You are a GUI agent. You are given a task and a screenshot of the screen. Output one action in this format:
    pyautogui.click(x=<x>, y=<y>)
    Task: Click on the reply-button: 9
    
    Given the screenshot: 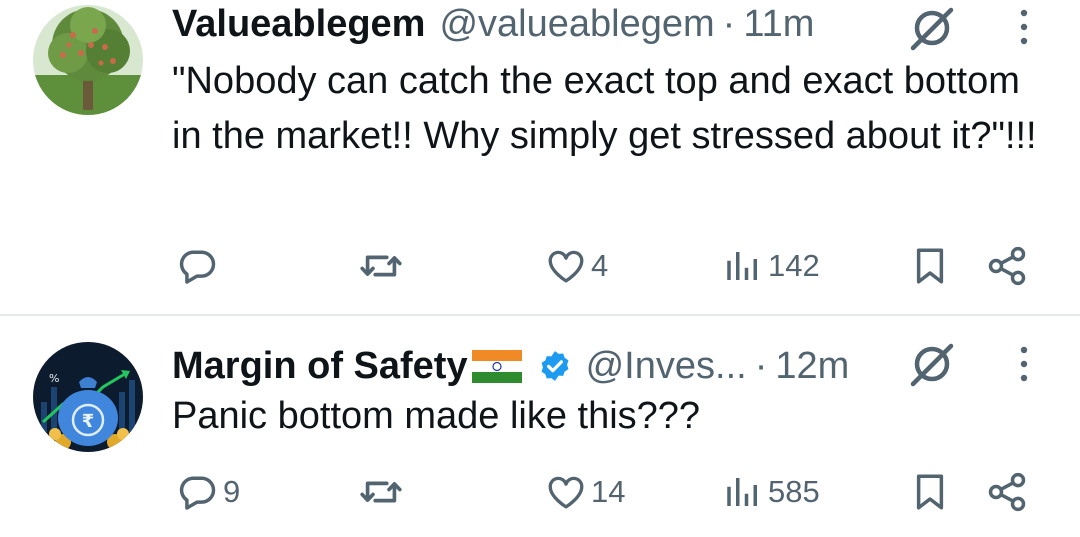 What is the action you would take?
    pyautogui.click(x=207, y=492)
    